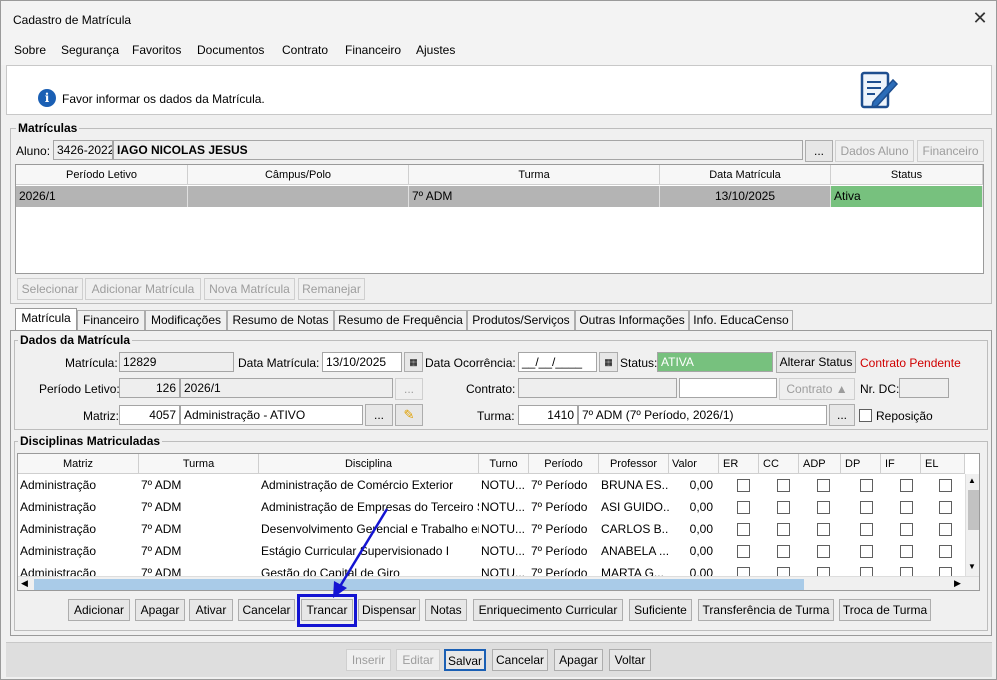 The image size is (997, 680). What do you see at coordinates (286, 388) in the screenshot?
I see `periodo-name-field: 2026/1` at bounding box center [286, 388].